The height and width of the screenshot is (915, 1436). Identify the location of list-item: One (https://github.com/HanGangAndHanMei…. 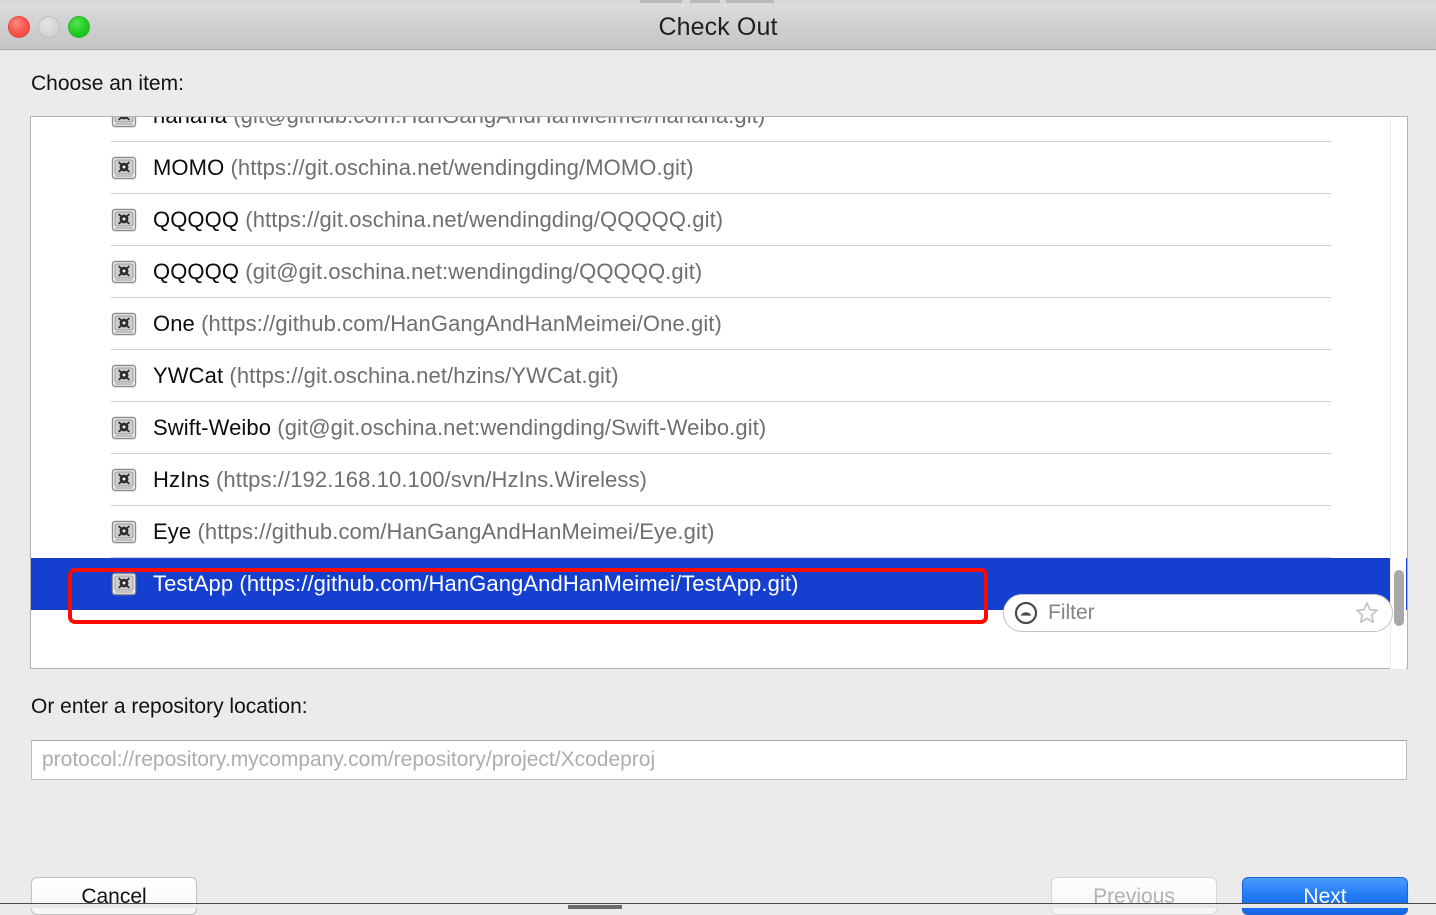
(719, 324).